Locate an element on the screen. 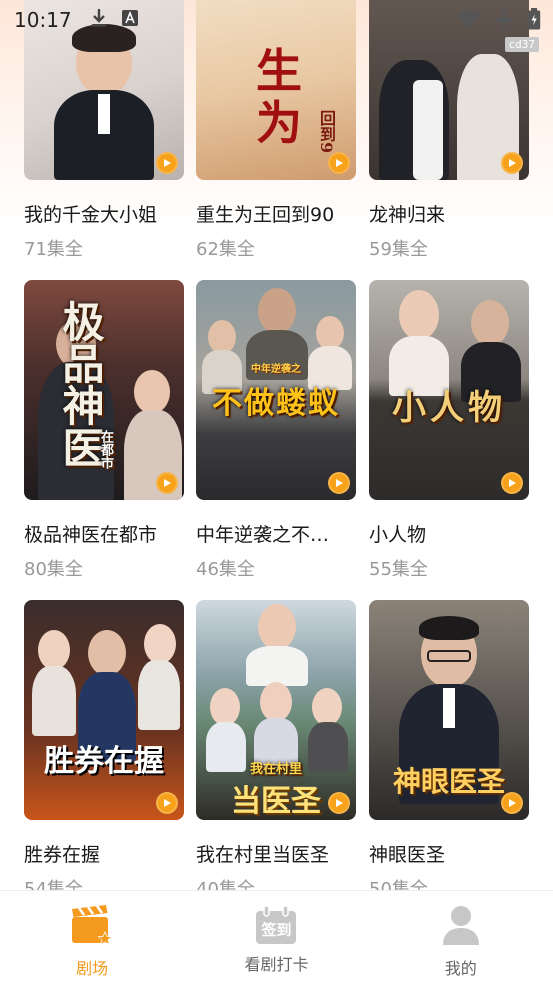  drama-poster: 神眼医圣 is located at coordinates (449, 710).